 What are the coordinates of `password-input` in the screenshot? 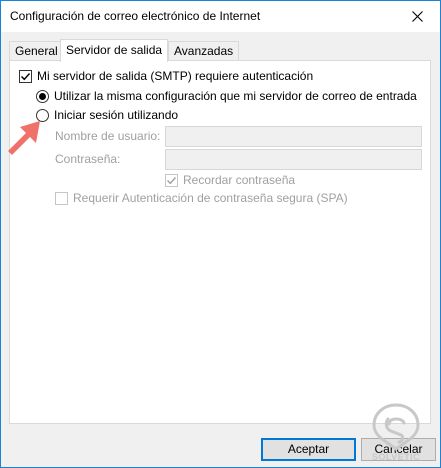 It's located at (293, 159).